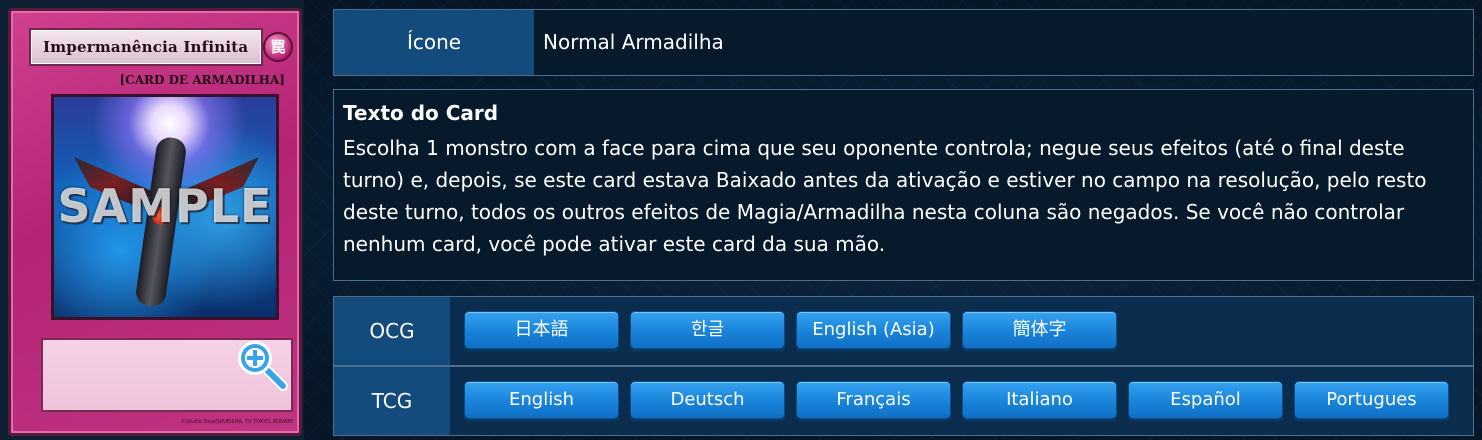 The image size is (1482, 440). What do you see at coordinates (421, 113) in the screenshot?
I see `card-text-title: Texto do Card` at bounding box center [421, 113].